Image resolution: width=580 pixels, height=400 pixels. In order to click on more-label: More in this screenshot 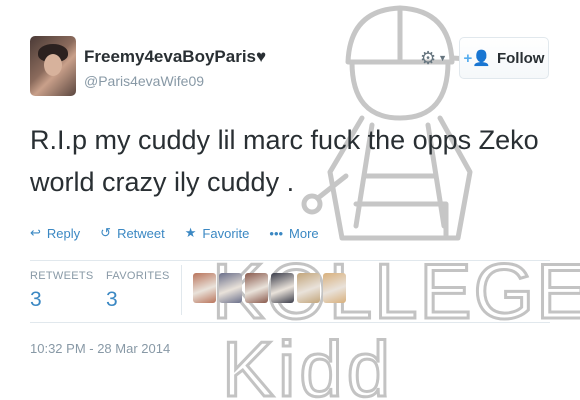, I will do `click(304, 233)`.